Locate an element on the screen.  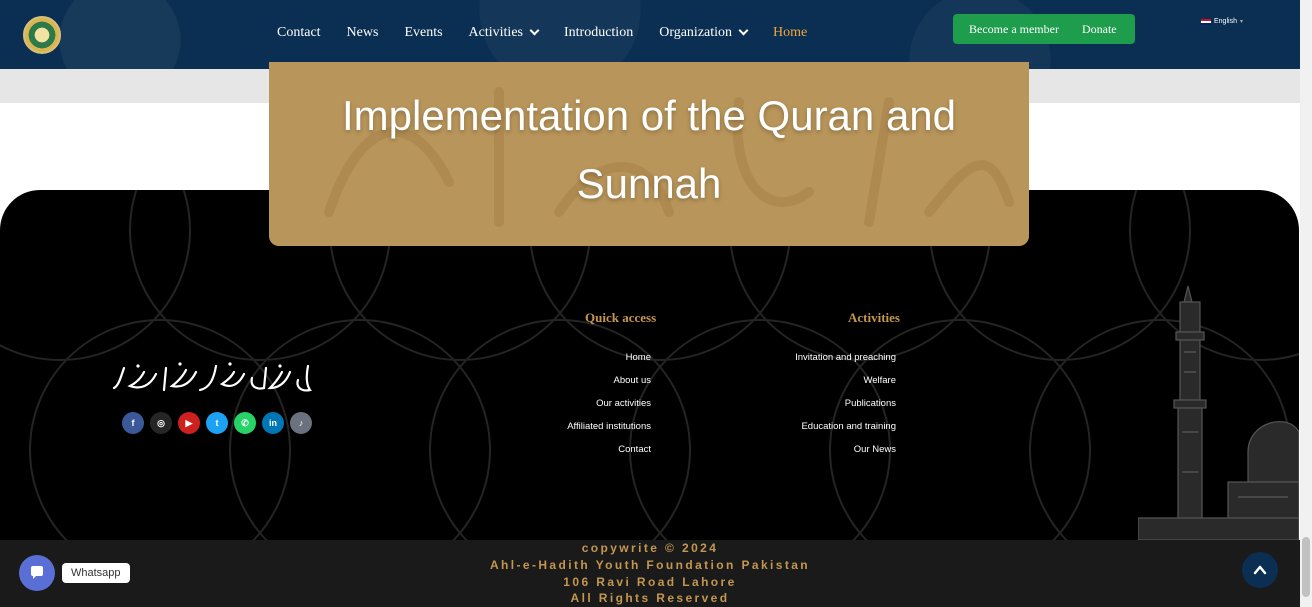
uk-flag-icon is located at coordinates (1206, 21).